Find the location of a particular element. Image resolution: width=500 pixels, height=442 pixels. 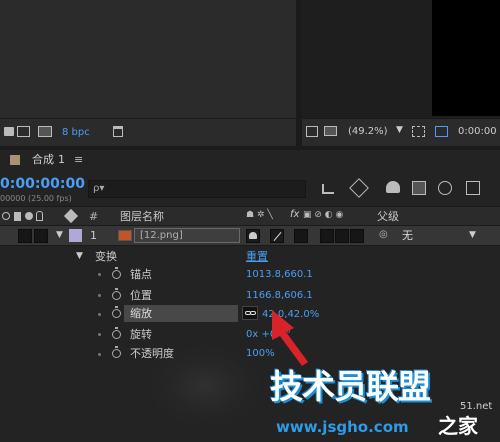

timeline-tab-bar: 合成 1 ≡ is located at coordinates (250, 161).